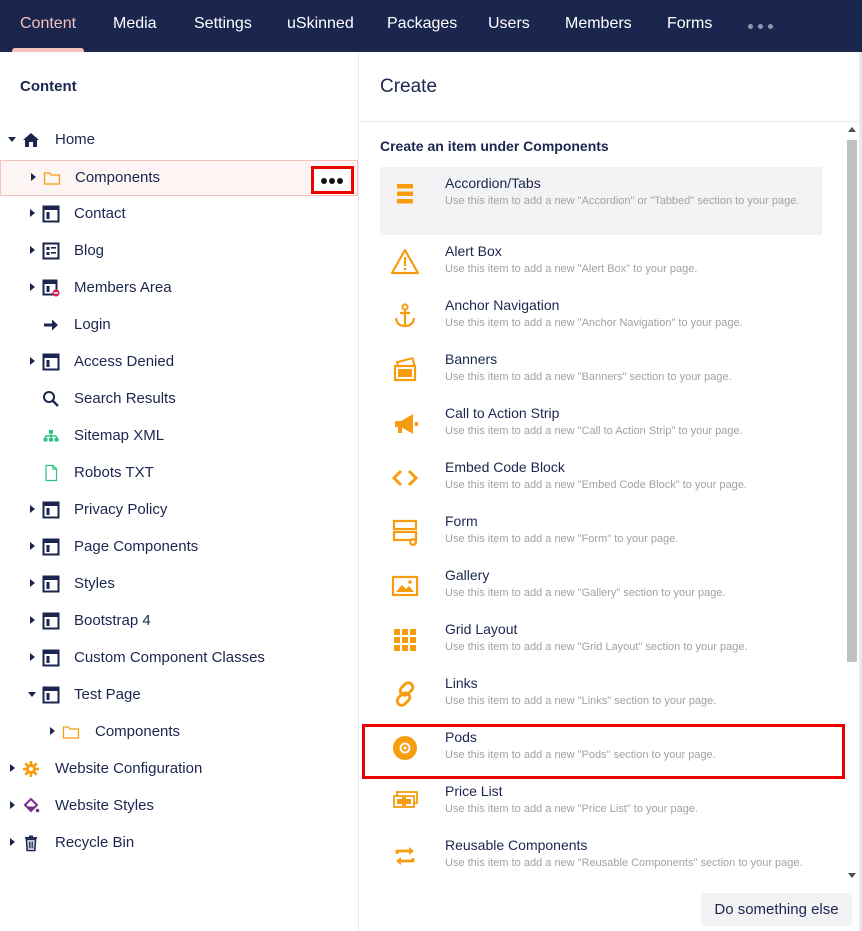 This screenshot has height=931, width=862. What do you see at coordinates (48, 26) in the screenshot?
I see `tab-content: Content` at bounding box center [48, 26].